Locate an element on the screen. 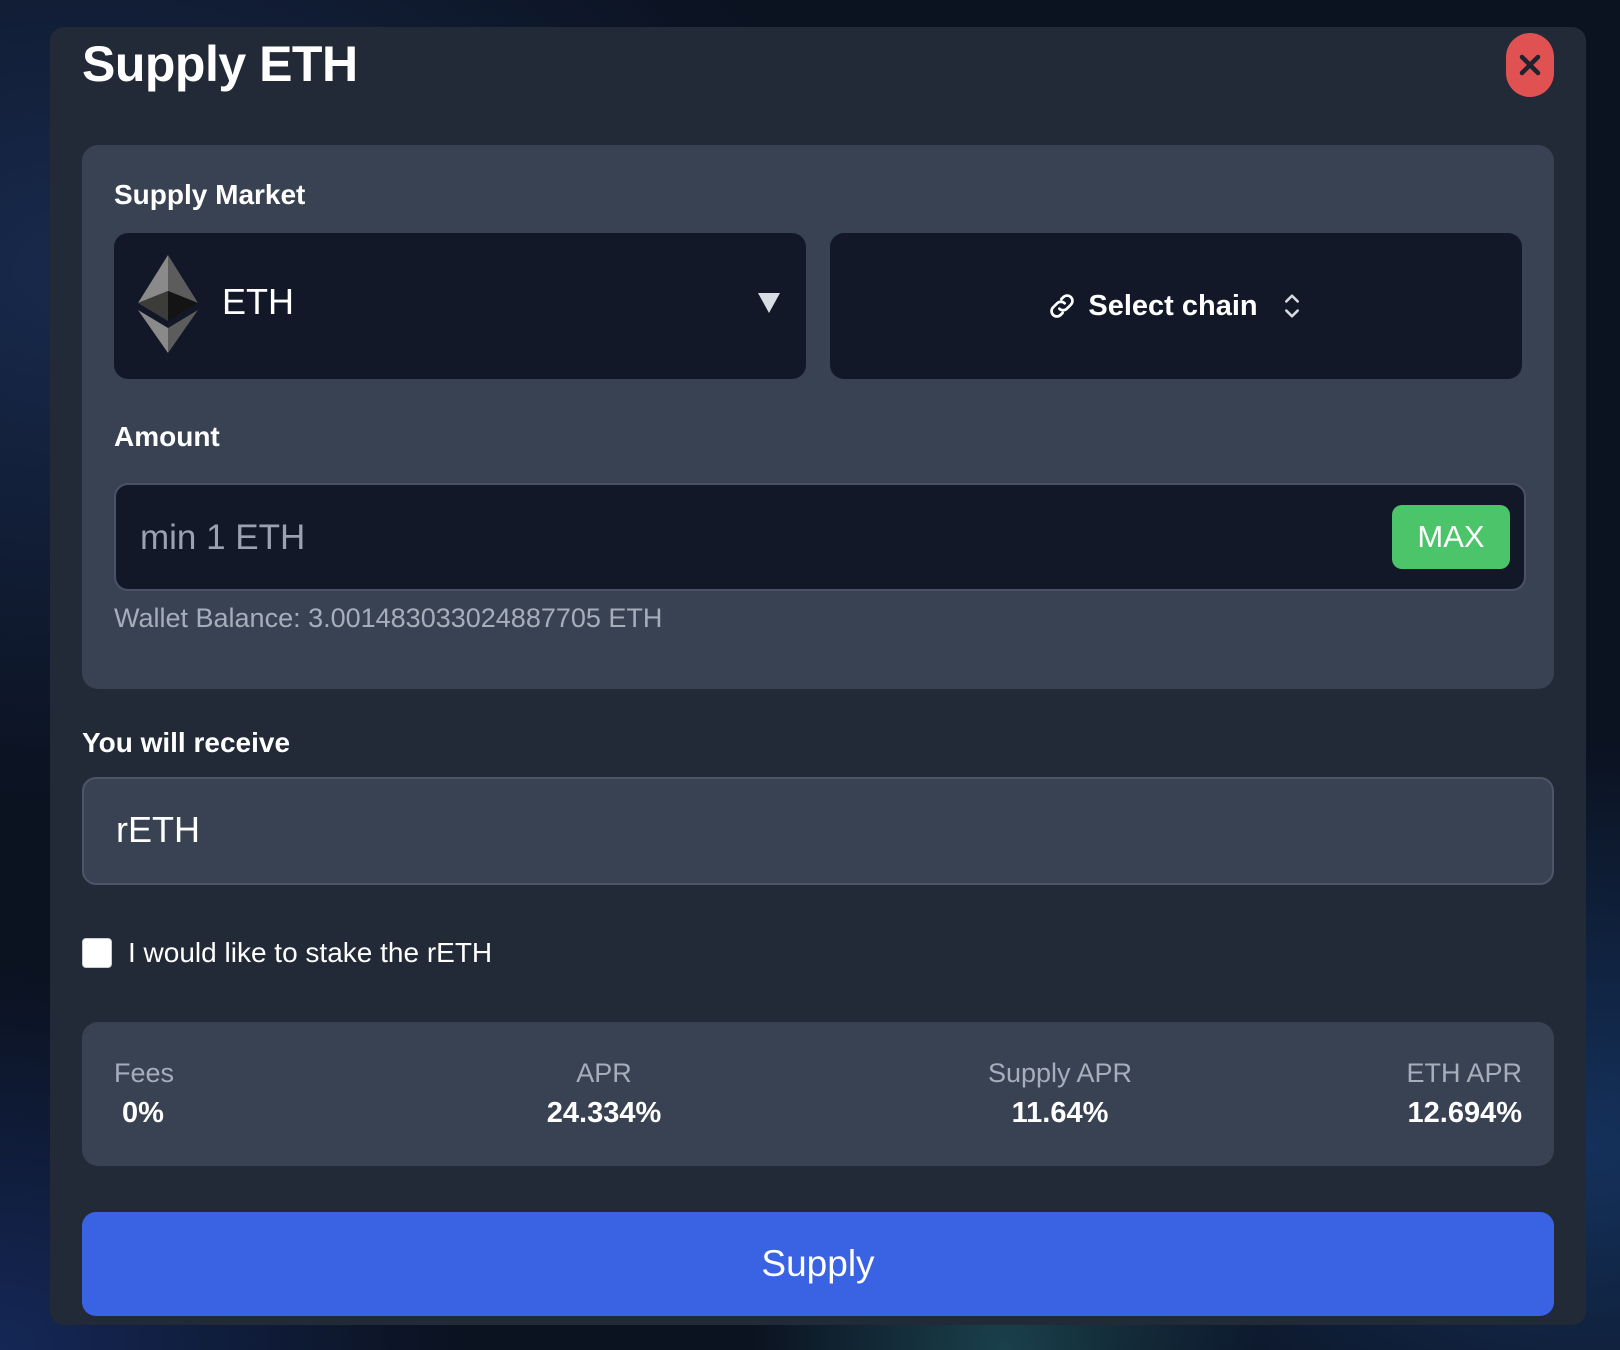 The image size is (1620, 1350). stake-option: I would like to stake the rETH is located at coordinates (287, 953).